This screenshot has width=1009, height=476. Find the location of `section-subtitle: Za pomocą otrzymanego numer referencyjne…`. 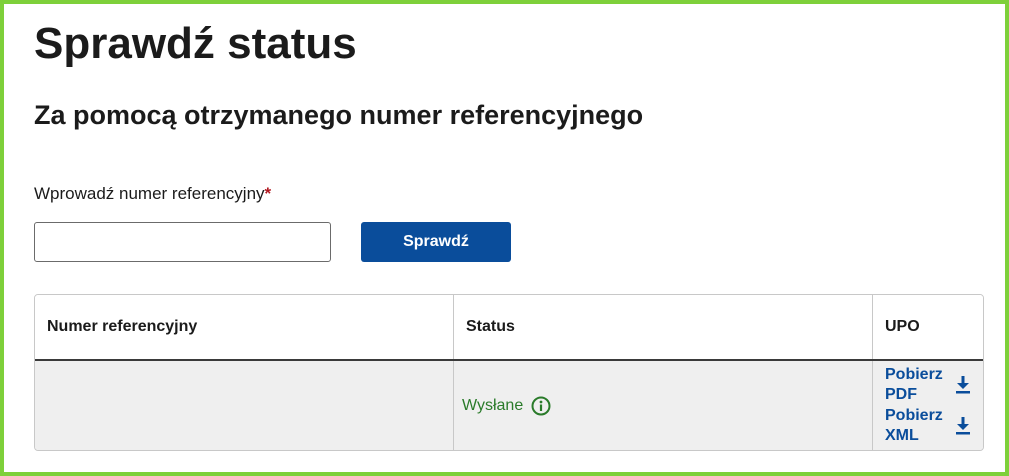

section-subtitle: Za pomocą otrzymanego numer referencyjne… is located at coordinates (339, 115).